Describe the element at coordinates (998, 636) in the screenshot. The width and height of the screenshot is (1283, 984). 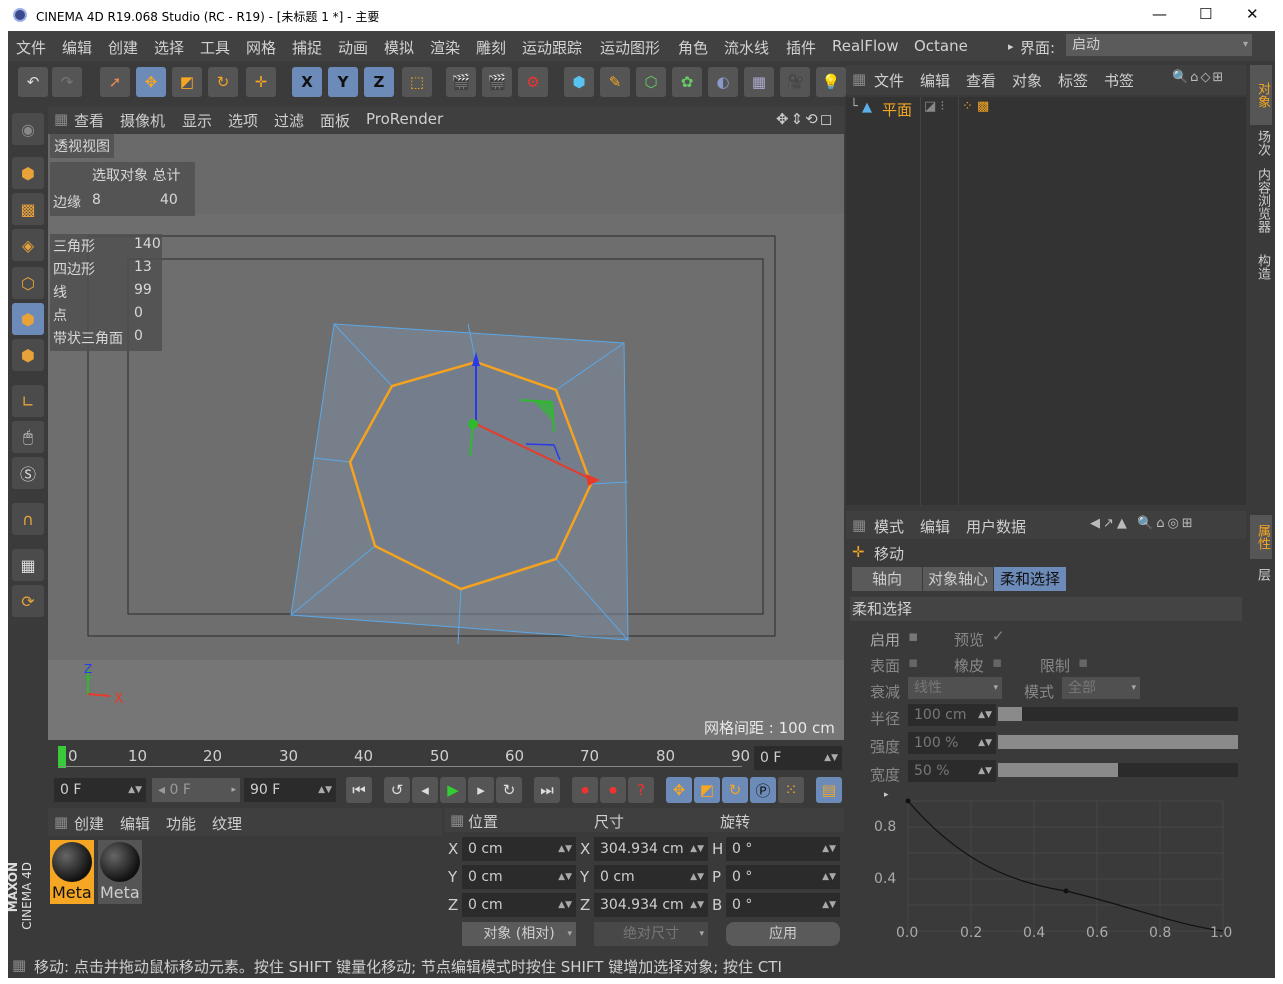
I see `preview-checkbox: ✓` at that location.